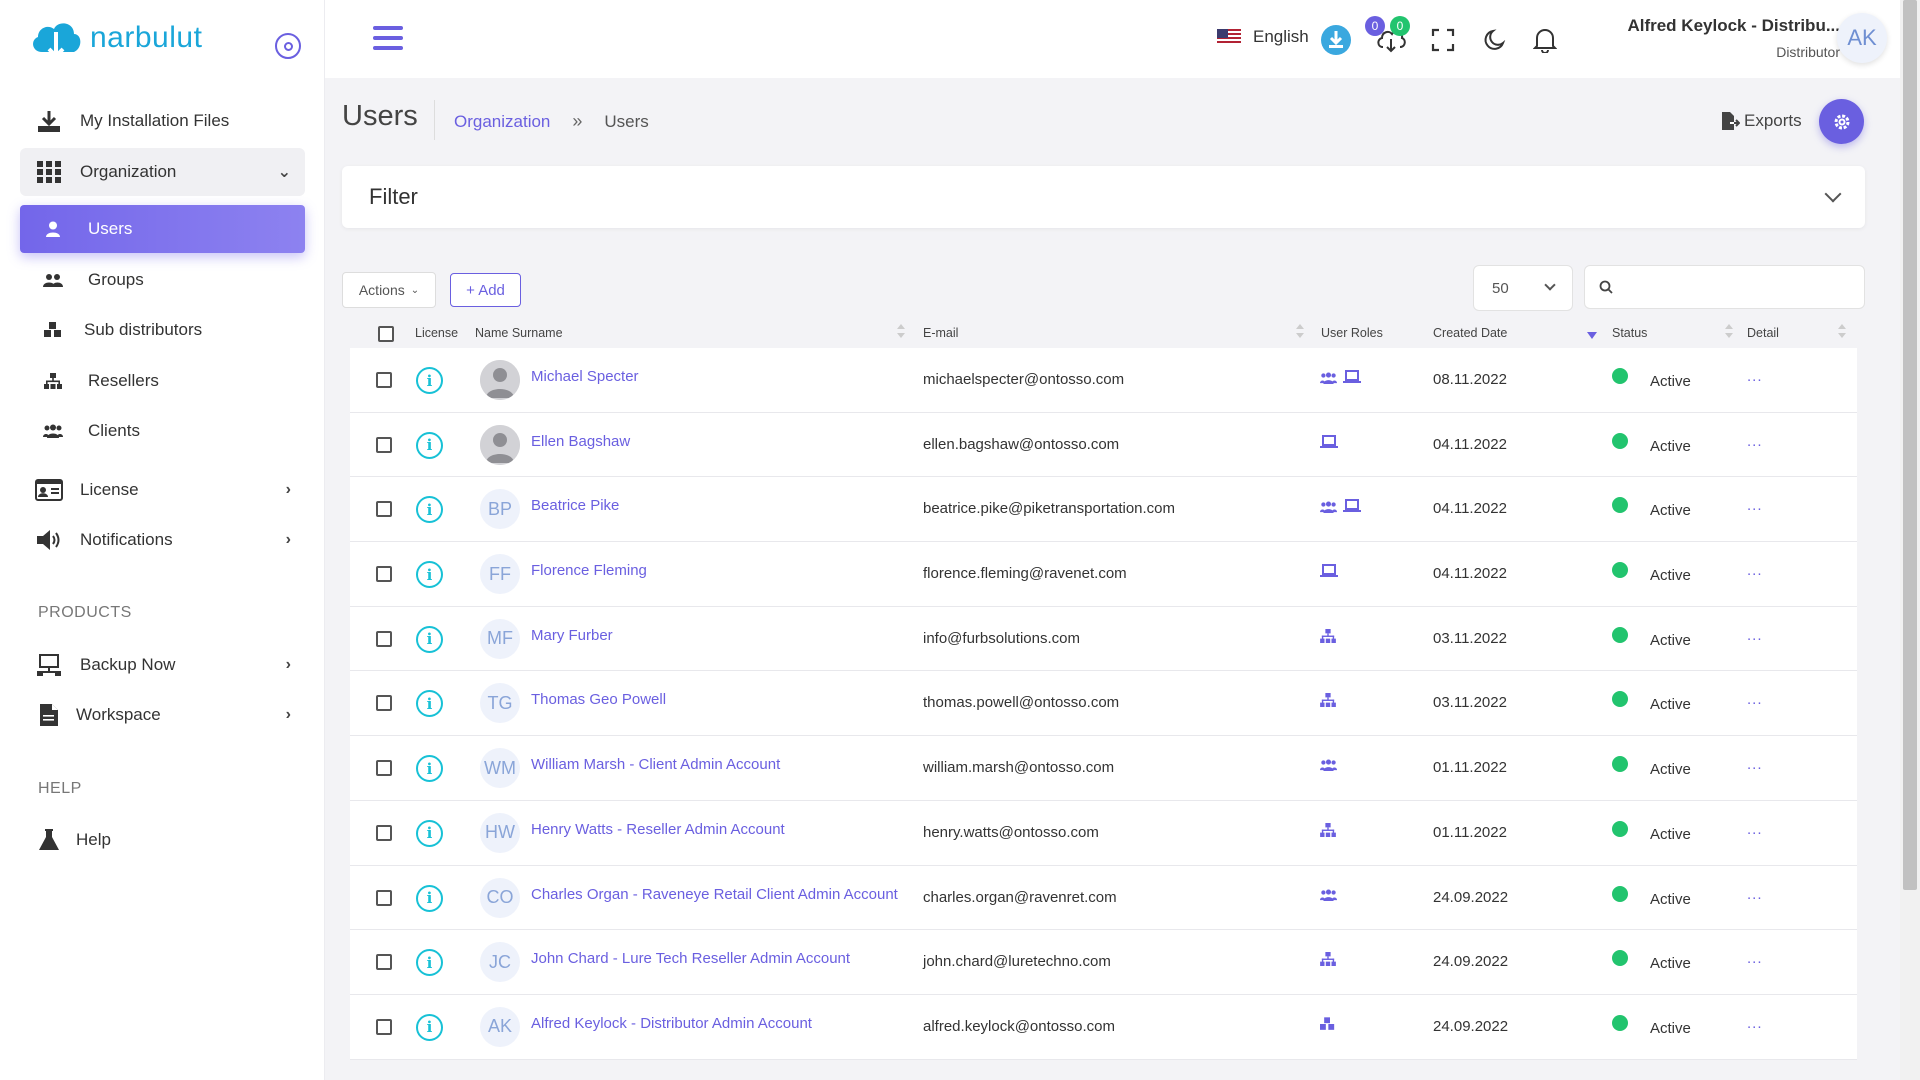  Describe the element at coordinates (380, 116) in the screenshot. I see `page-title: Users` at that location.